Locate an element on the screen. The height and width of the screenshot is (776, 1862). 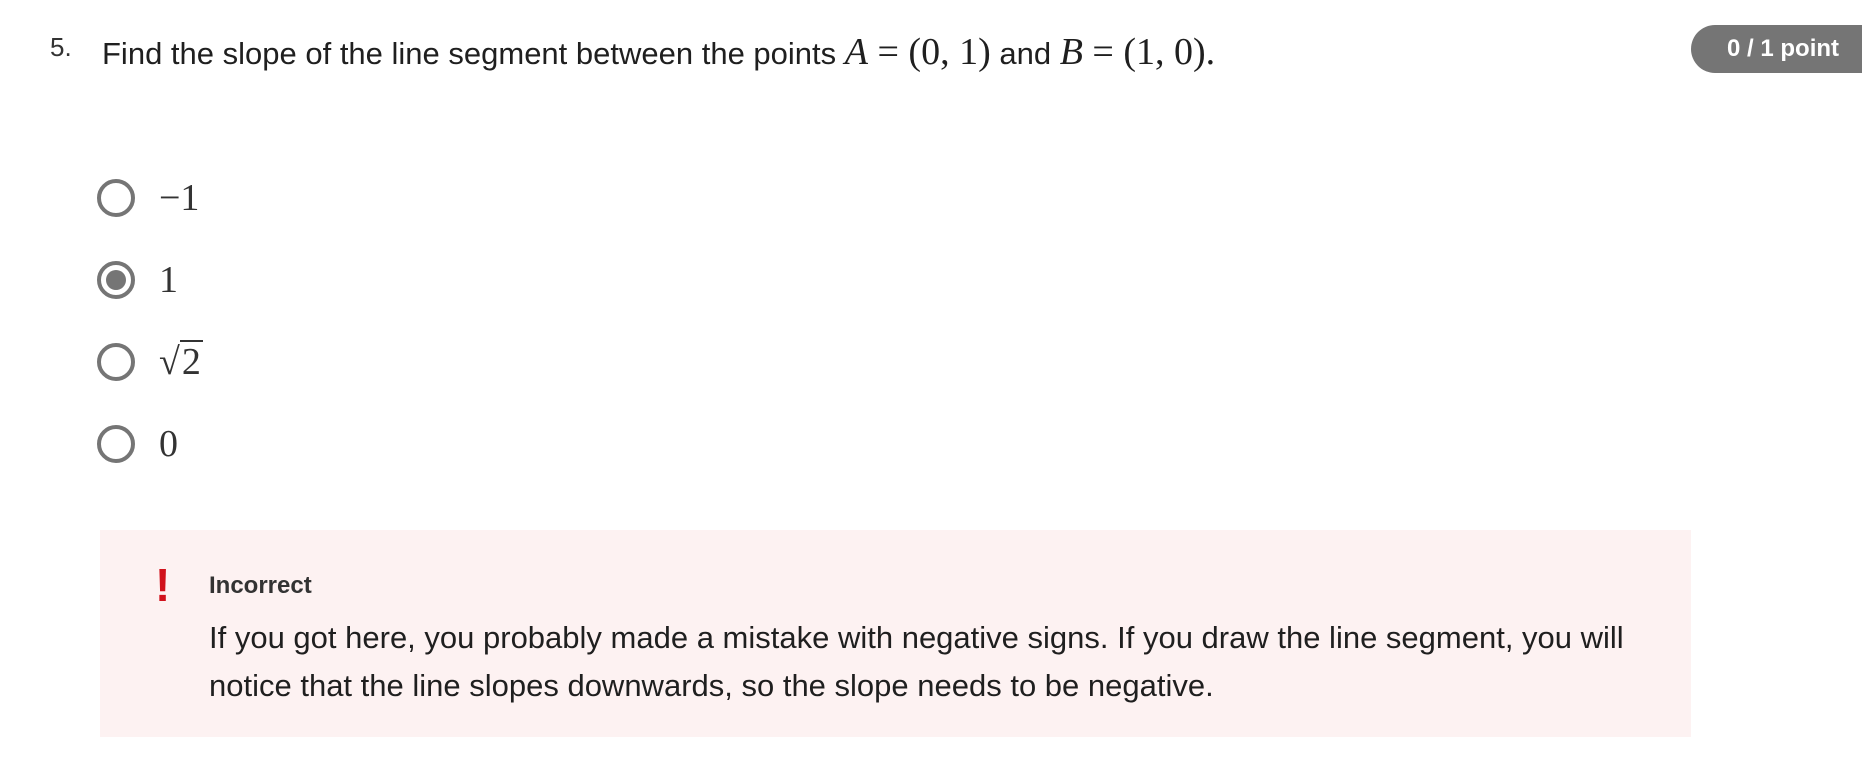
answer-option: −1 is located at coordinates (297, 198).